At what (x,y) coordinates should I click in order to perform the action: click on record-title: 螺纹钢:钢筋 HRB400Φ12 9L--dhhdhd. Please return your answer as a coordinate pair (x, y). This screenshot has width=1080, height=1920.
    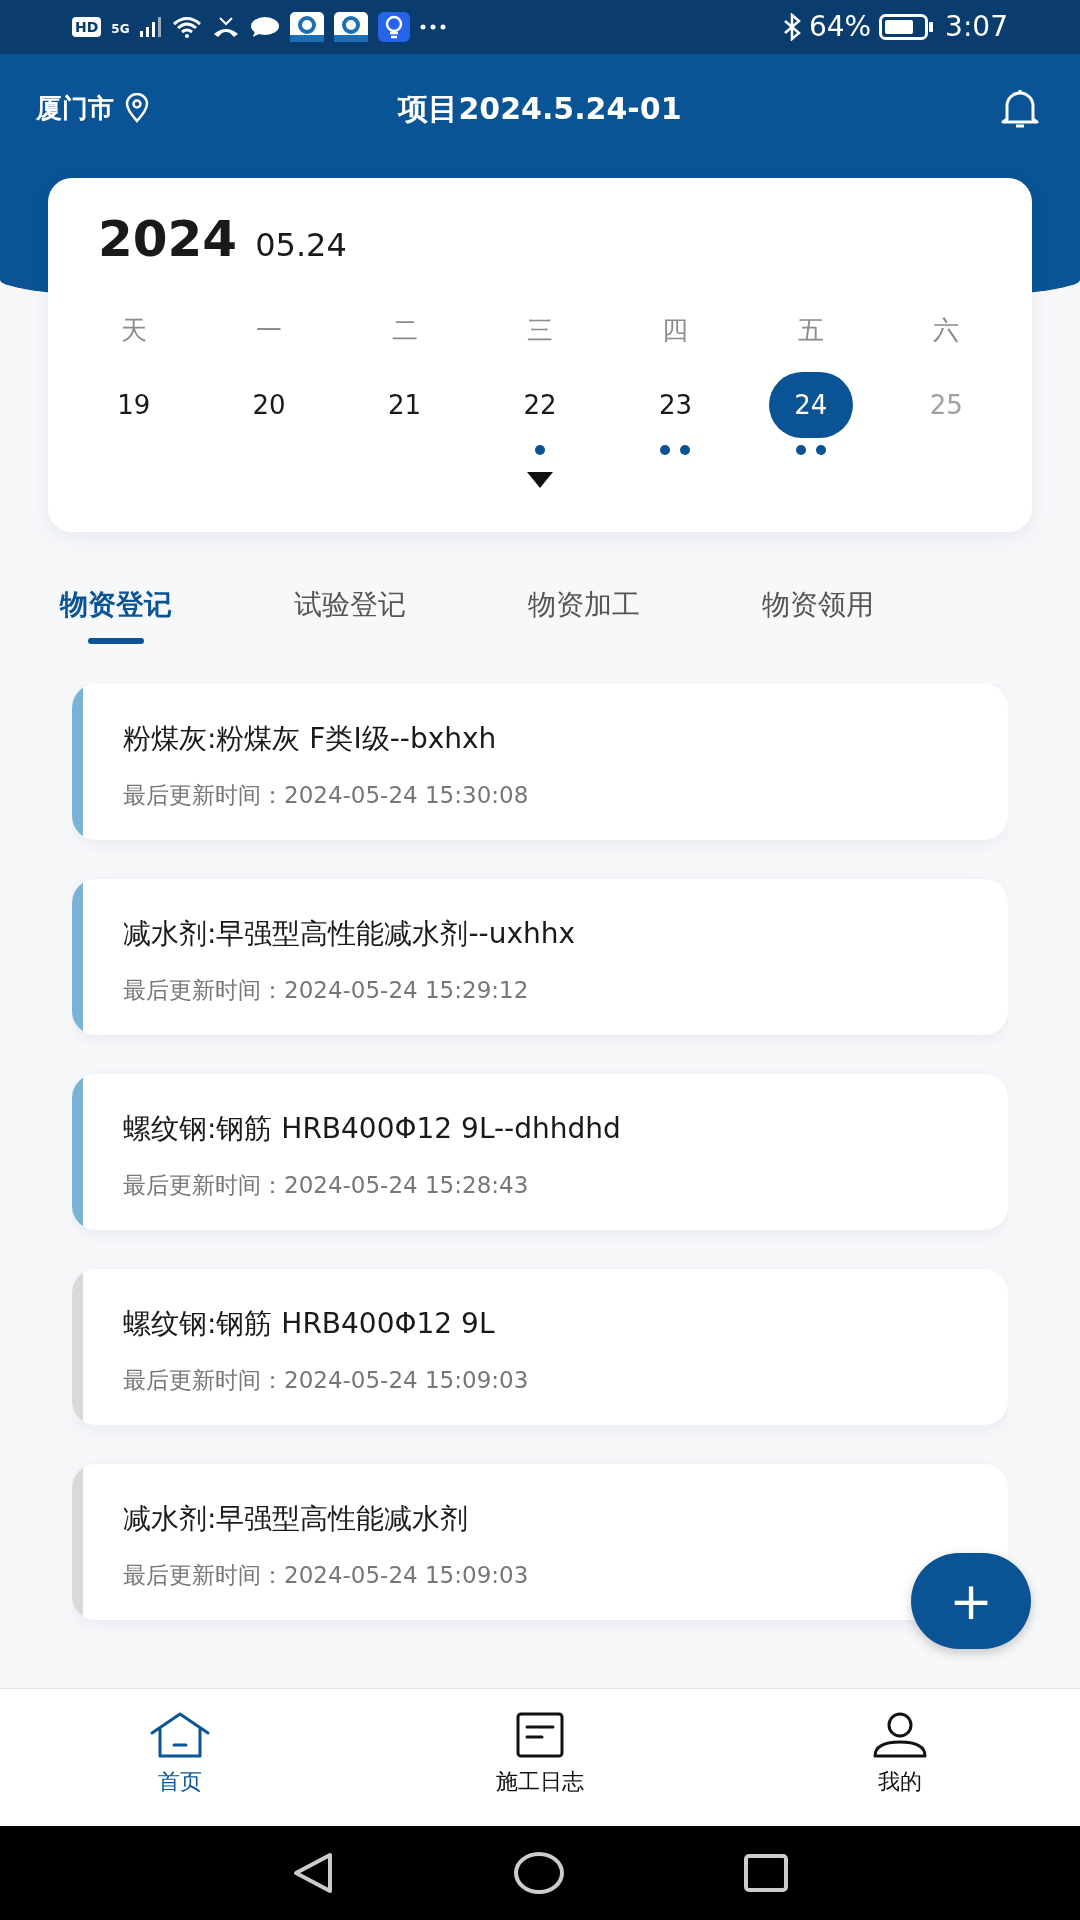
    Looking at the image, I should click on (372, 1129).